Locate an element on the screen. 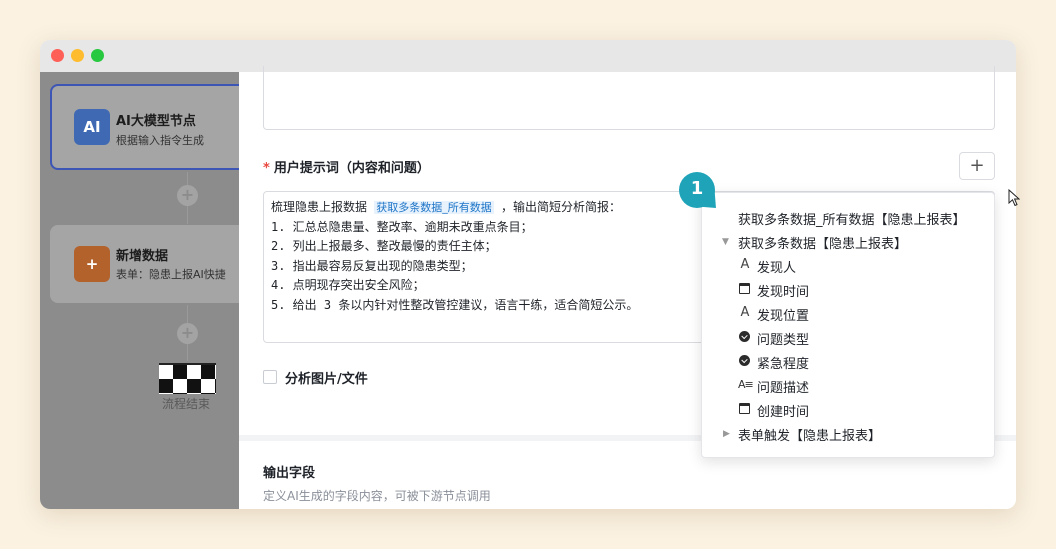  variable-option-all-data: 获取多条数据_所有数据【隐患上报表】 is located at coordinates (852, 218).